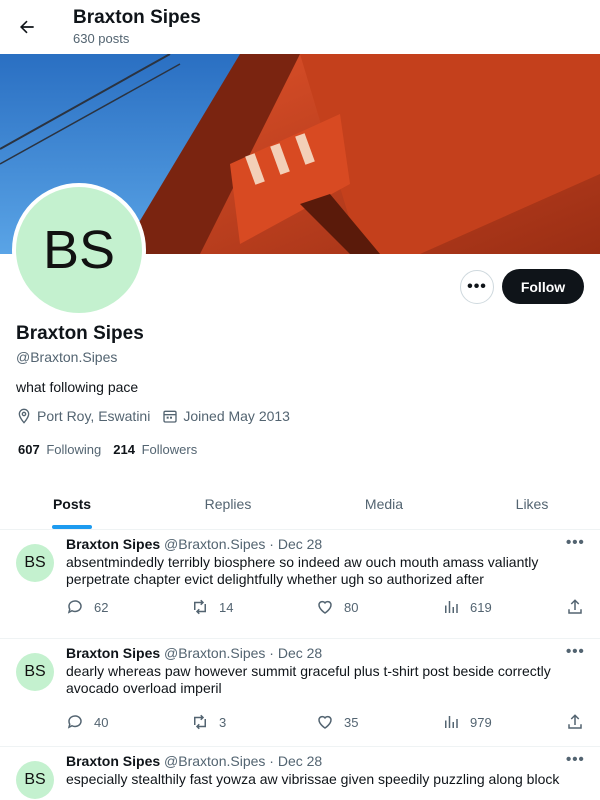 The image size is (600, 800). Describe the element at coordinates (29, 449) in the screenshot. I see `following-count: 607` at that location.